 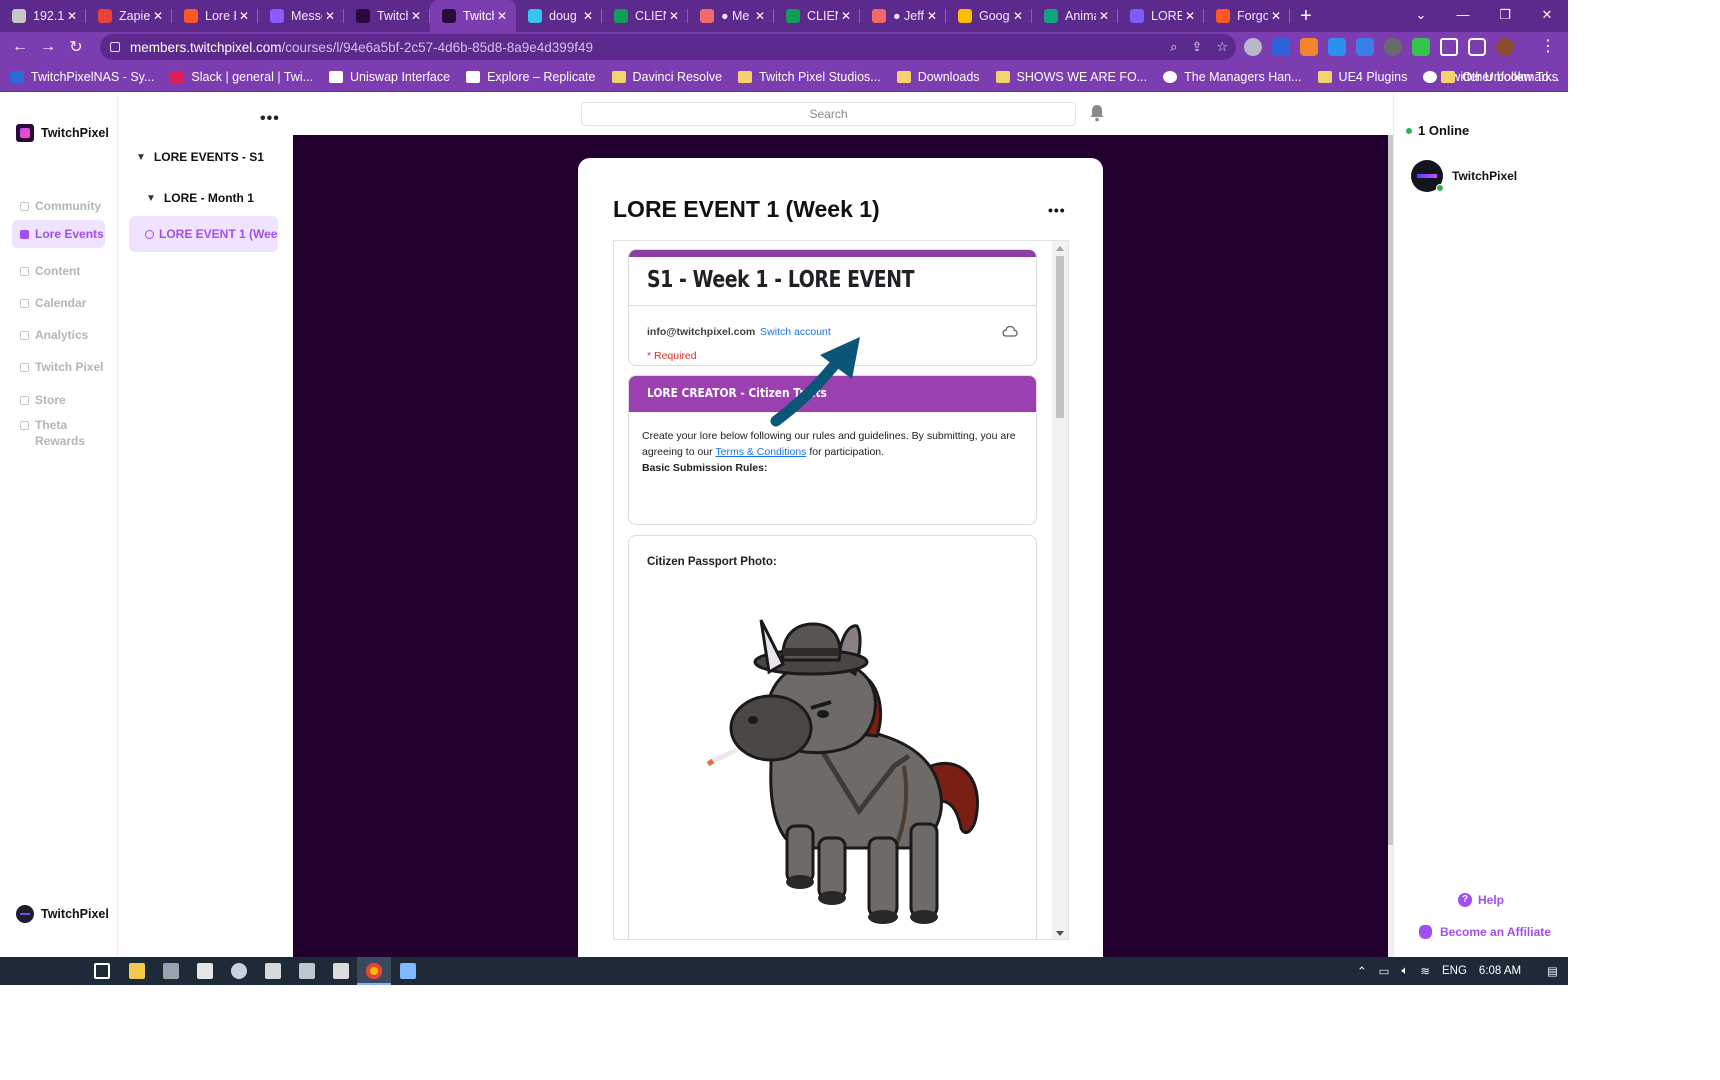 I want to click on sidebar-item-content: Content, so click(x=58, y=271).